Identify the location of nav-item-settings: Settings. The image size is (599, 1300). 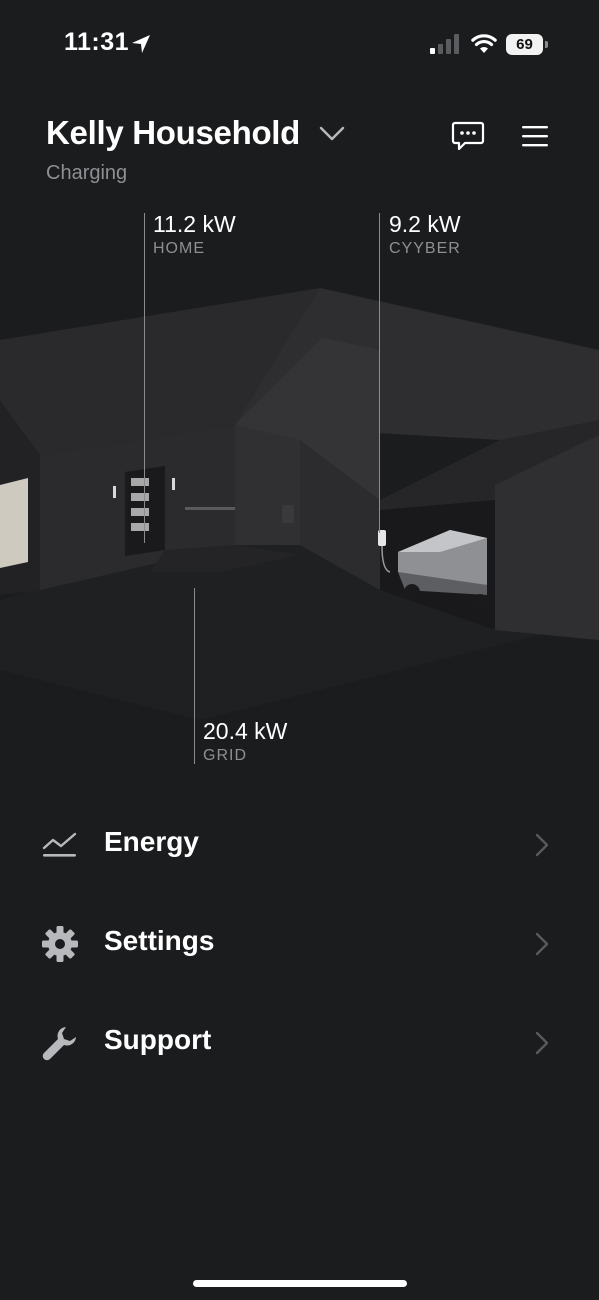
(299, 944).